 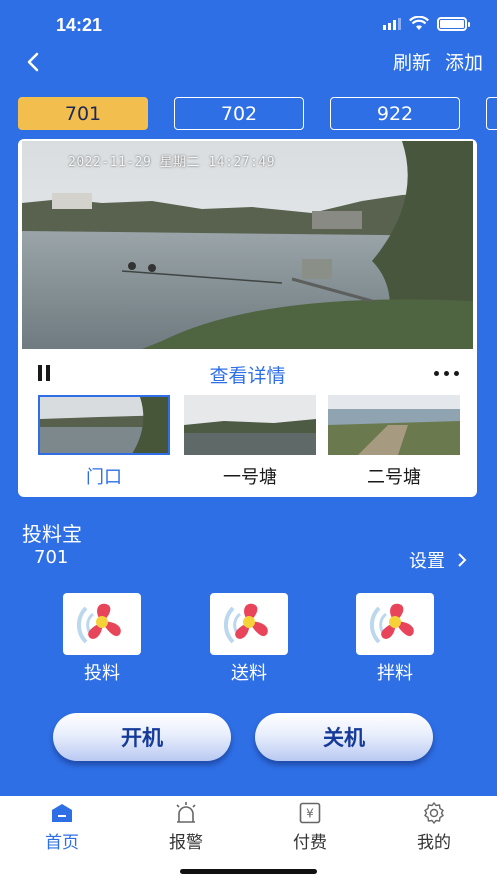 I want to click on thumbnail-label: 二号塘, so click(x=394, y=477).